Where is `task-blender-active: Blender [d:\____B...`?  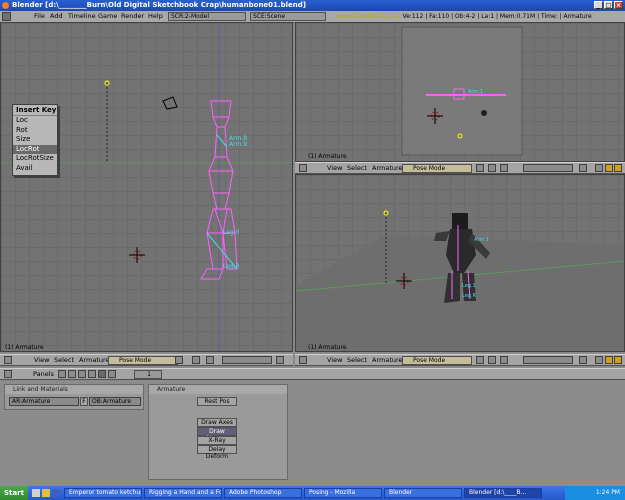 task-blender-active: Blender [d:\____B... is located at coordinates (503, 493).